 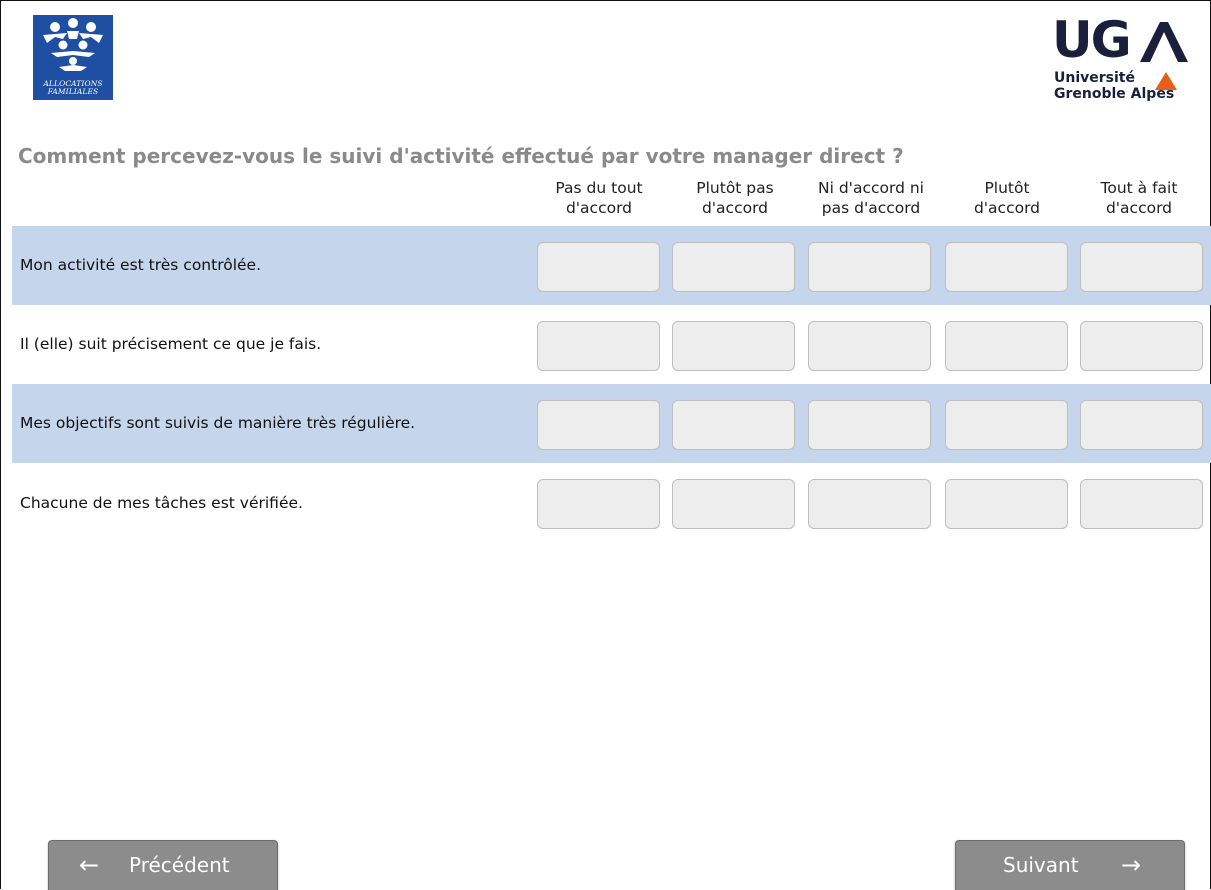 I want to click on uga-logo-line1: Université, so click(x=1094, y=78).